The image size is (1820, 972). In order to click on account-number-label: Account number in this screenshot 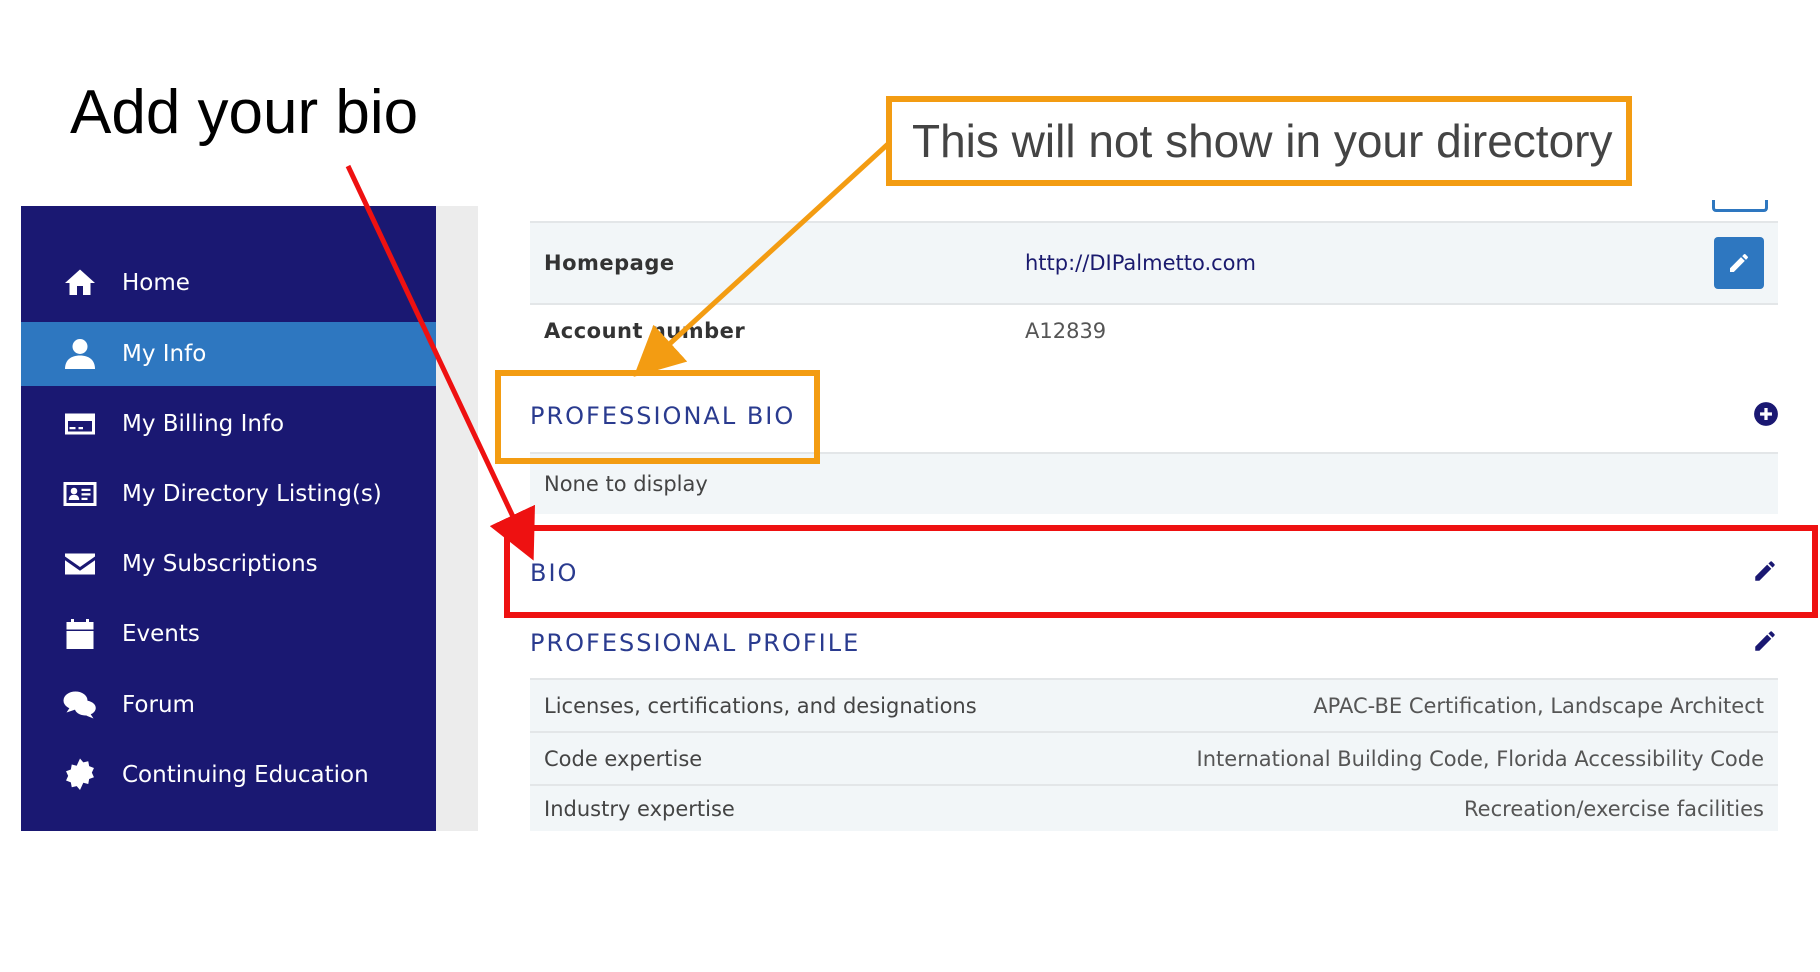, I will do `click(645, 331)`.